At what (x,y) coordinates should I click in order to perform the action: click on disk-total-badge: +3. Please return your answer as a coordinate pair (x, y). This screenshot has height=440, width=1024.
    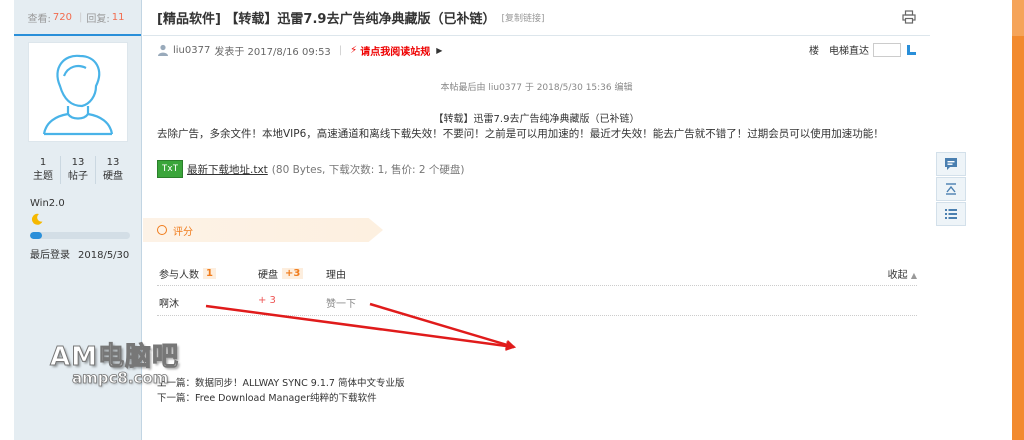
    Looking at the image, I should click on (293, 273).